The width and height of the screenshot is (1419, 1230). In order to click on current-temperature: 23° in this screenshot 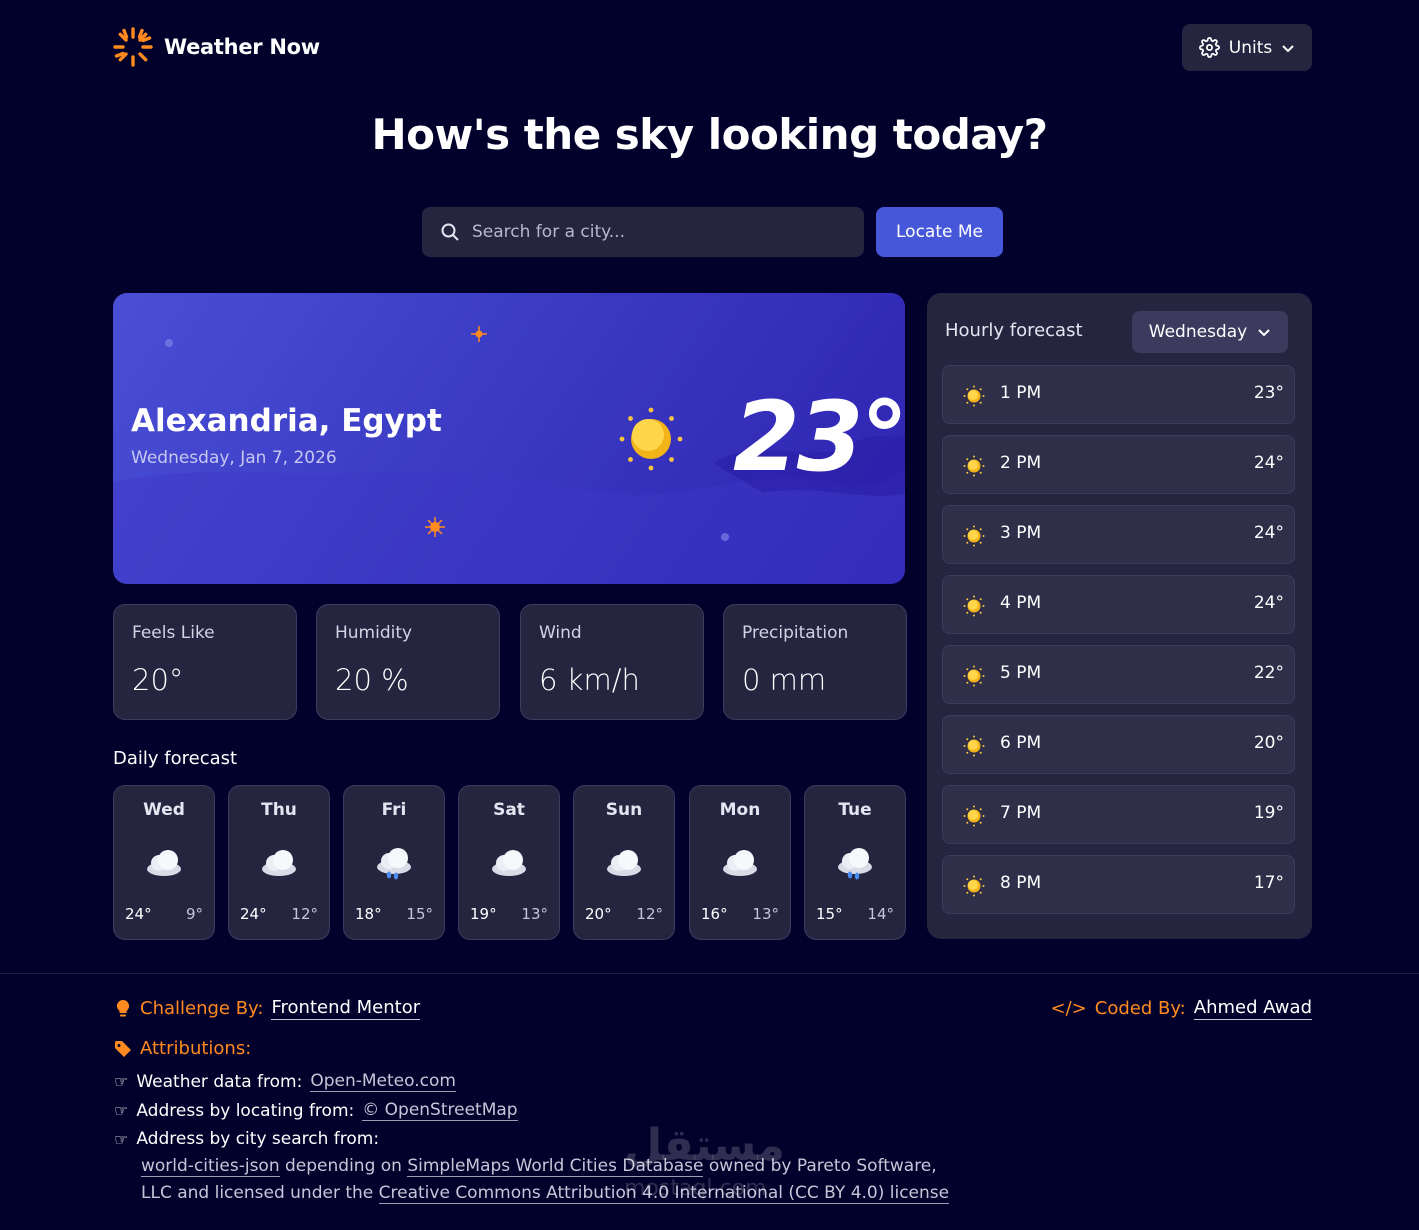, I will do `click(819, 437)`.